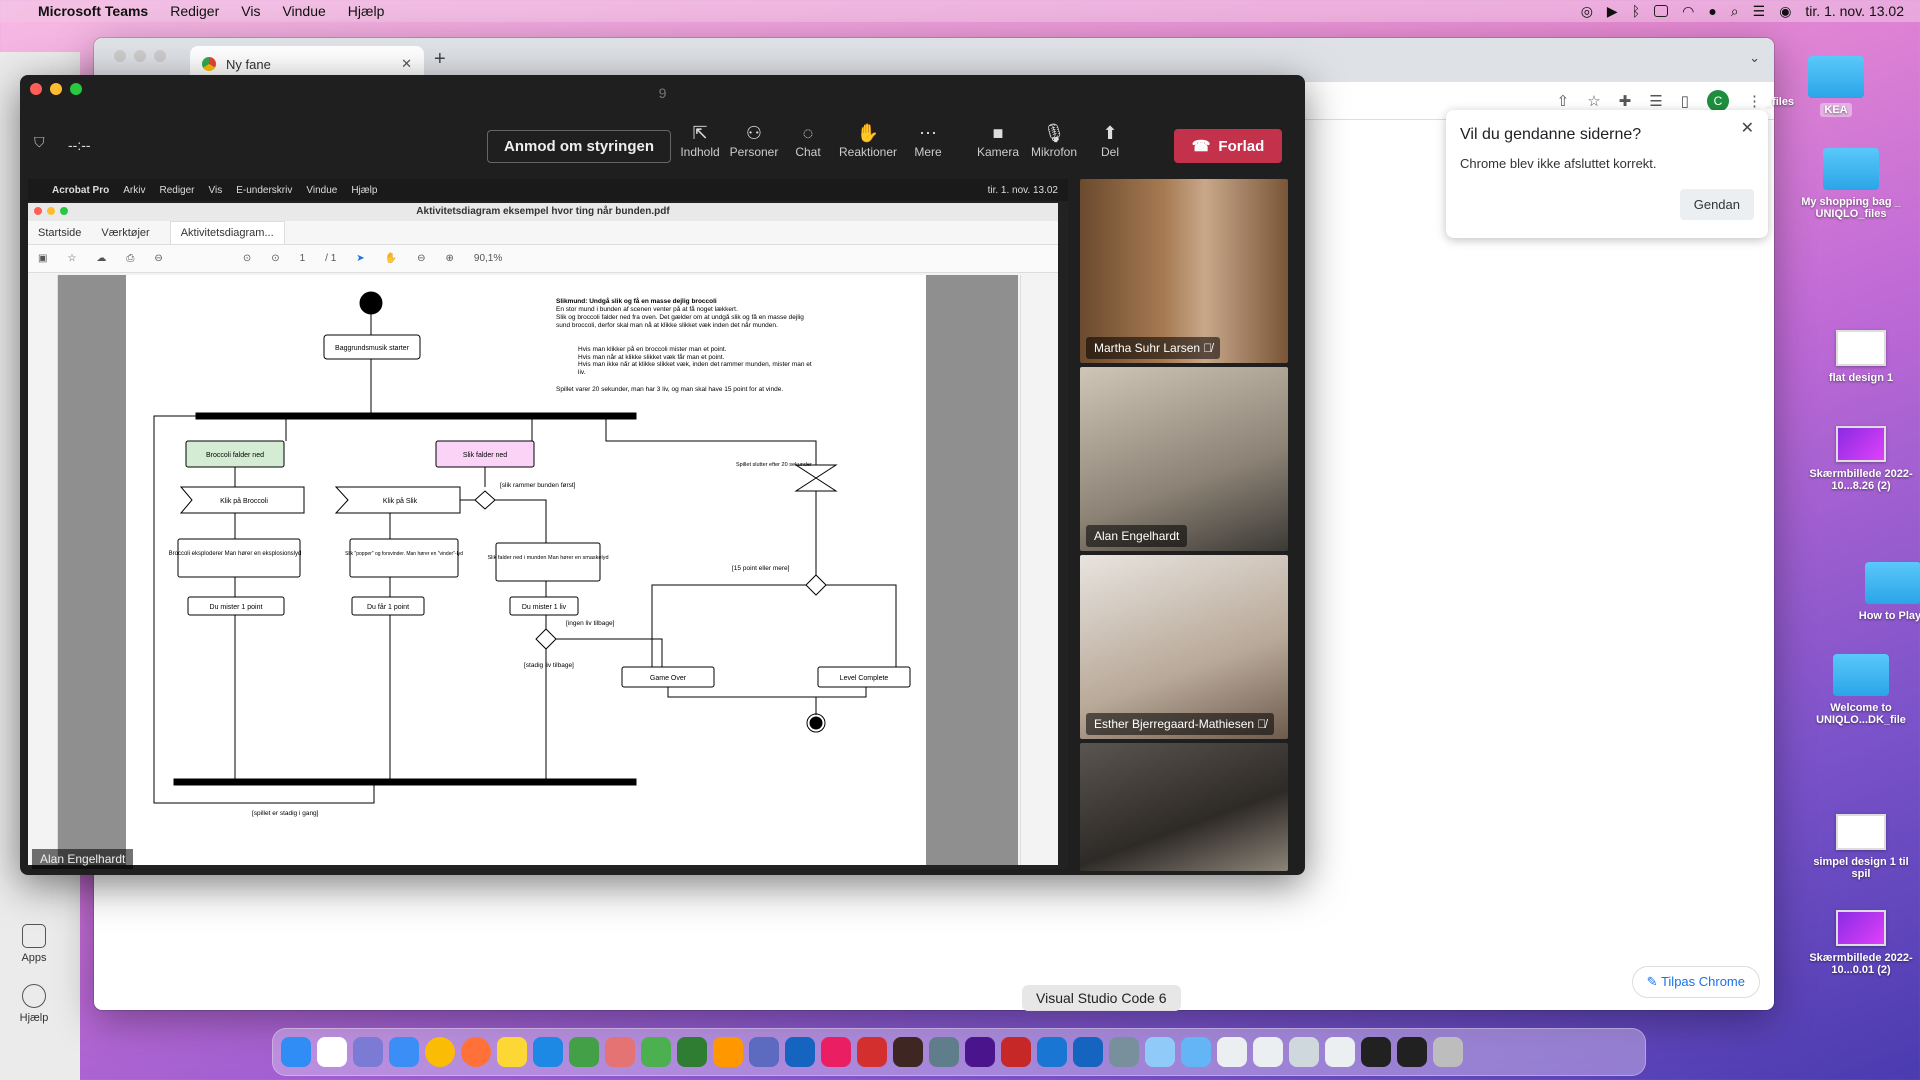 The width and height of the screenshot is (1920, 1080). I want to click on facetime-icon, so click(692, 1052).